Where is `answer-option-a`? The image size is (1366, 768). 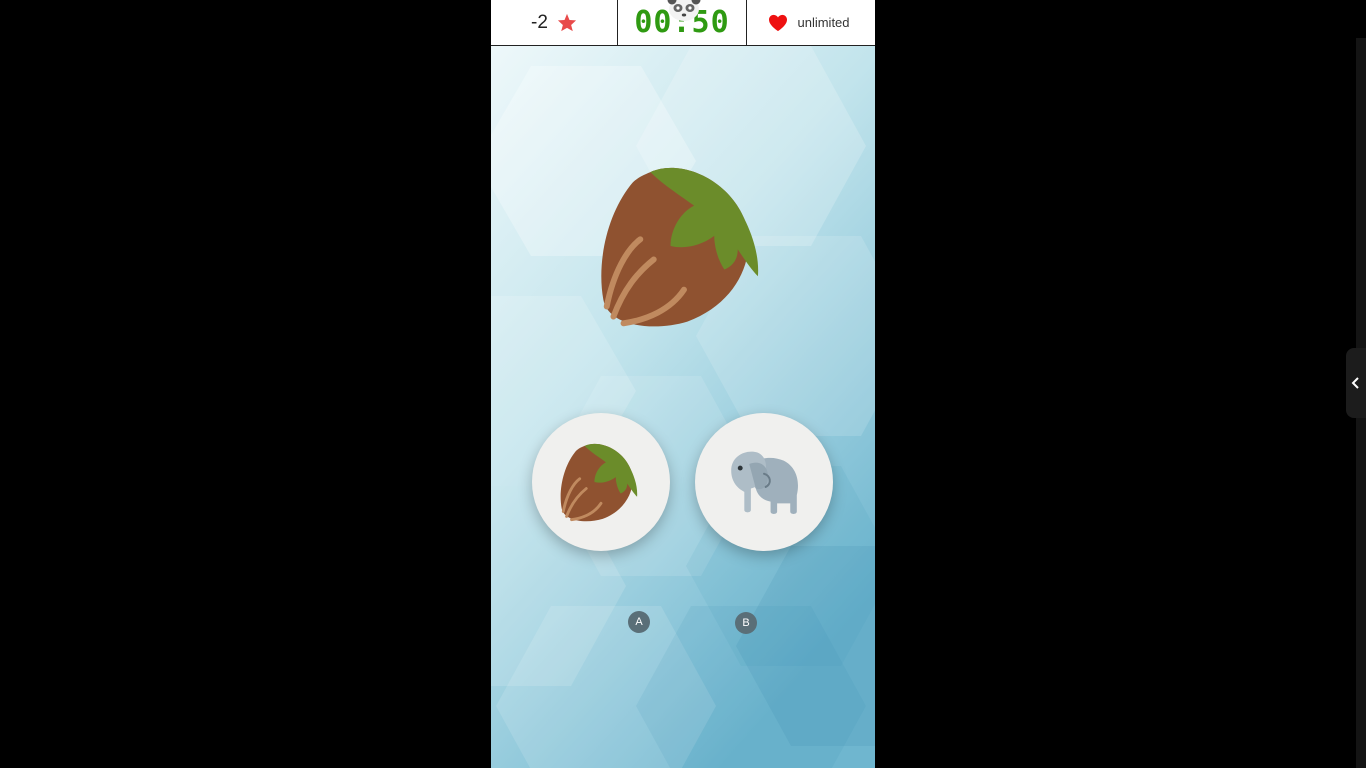 answer-option-a is located at coordinates (601, 482).